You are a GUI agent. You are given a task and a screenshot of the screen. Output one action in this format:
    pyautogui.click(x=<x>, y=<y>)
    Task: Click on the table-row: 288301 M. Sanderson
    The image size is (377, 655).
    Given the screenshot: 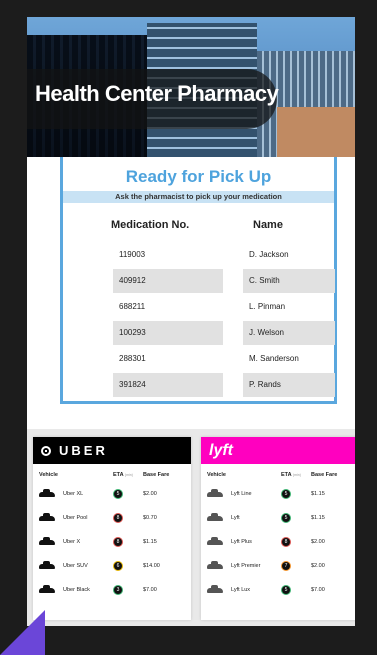 What is the action you would take?
    pyautogui.click(x=198, y=360)
    